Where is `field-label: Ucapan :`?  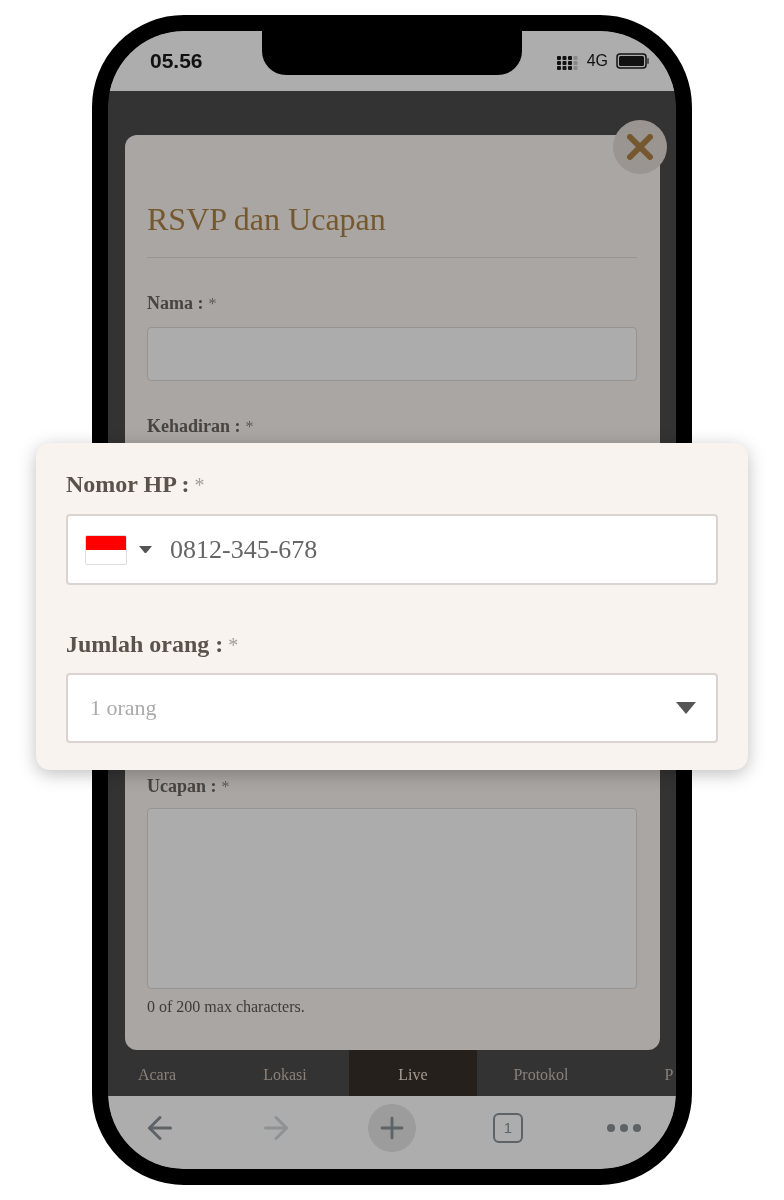
field-label: Ucapan : is located at coordinates (182, 786).